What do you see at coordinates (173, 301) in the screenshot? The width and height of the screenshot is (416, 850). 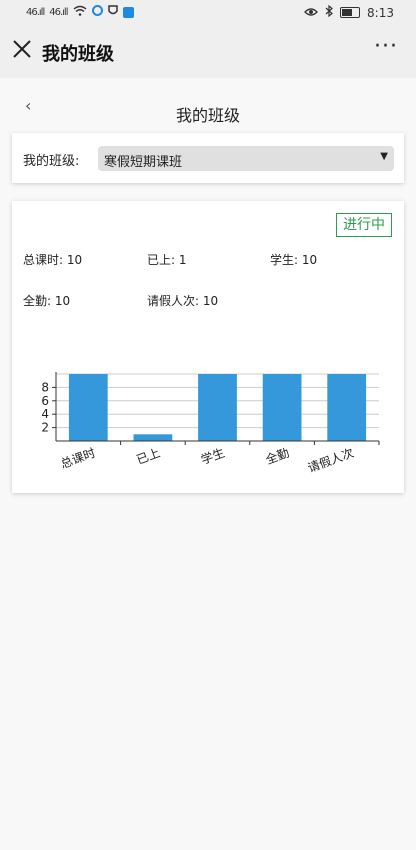 I see `stat-label: 请假人次:` at bounding box center [173, 301].